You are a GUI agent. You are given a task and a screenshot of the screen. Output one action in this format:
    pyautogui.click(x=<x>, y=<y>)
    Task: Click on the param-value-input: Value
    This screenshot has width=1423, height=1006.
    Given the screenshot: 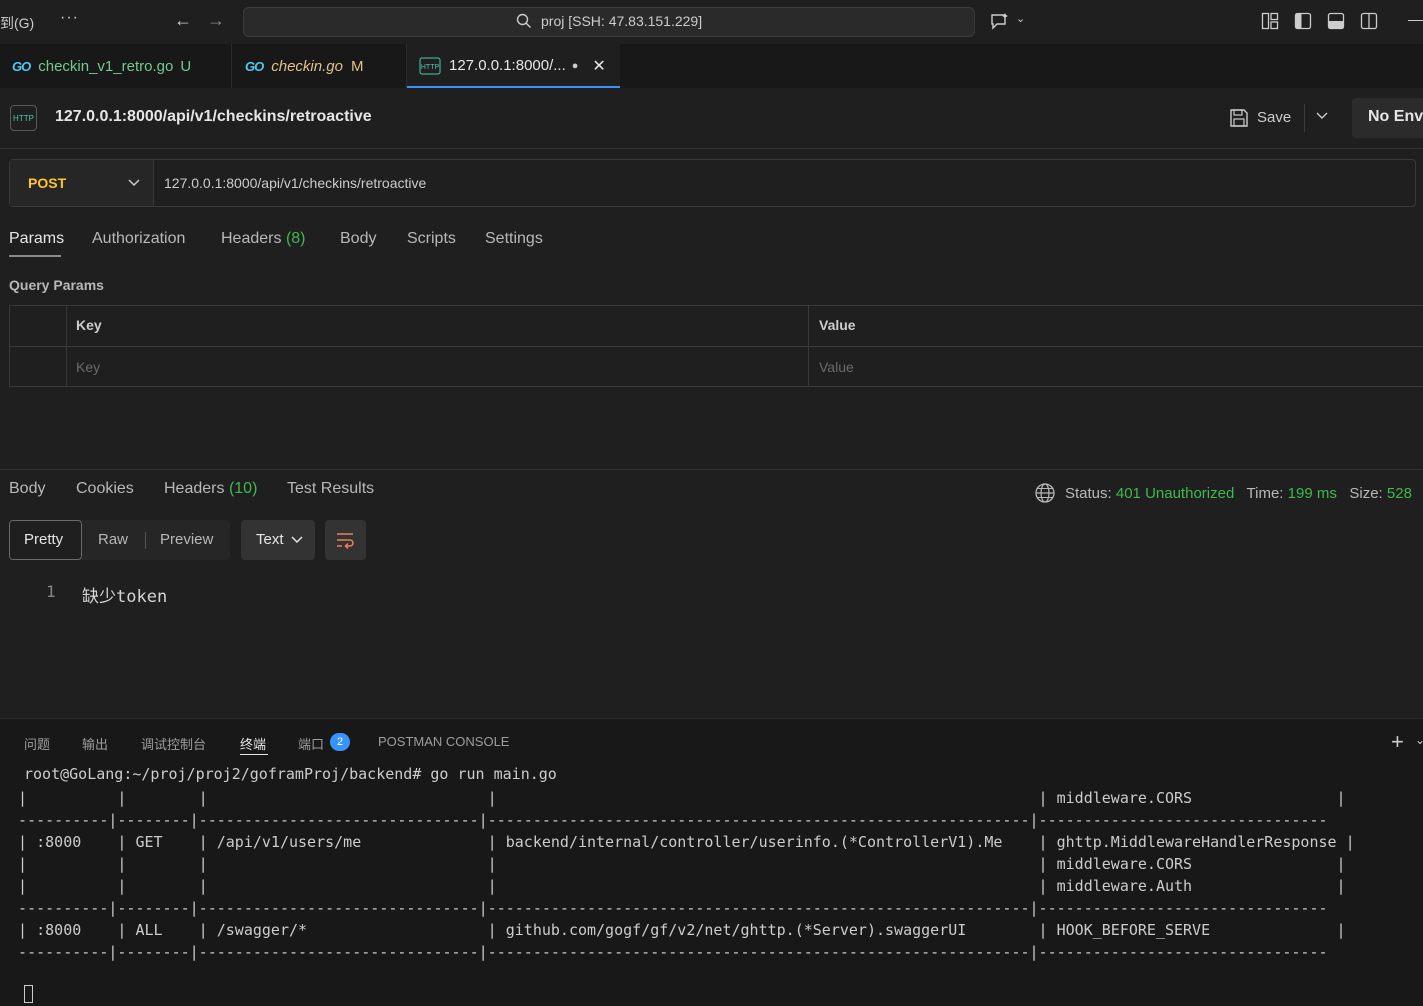 What is the action you would take?
    pyautogui.click(x=836, y=367)
    